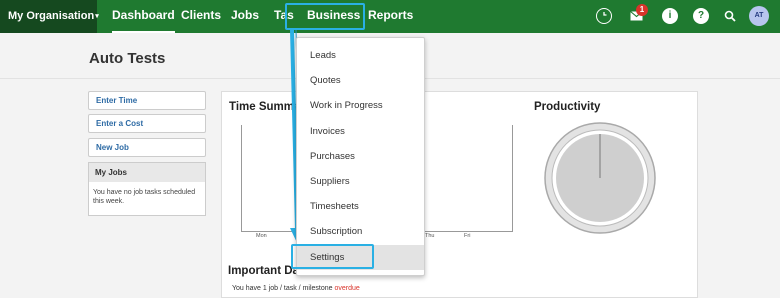 Image resolution: width=780 pixels, height=298 pixels. I want to click on menu-item-timesheets: Timesheets, so click(360, 206).